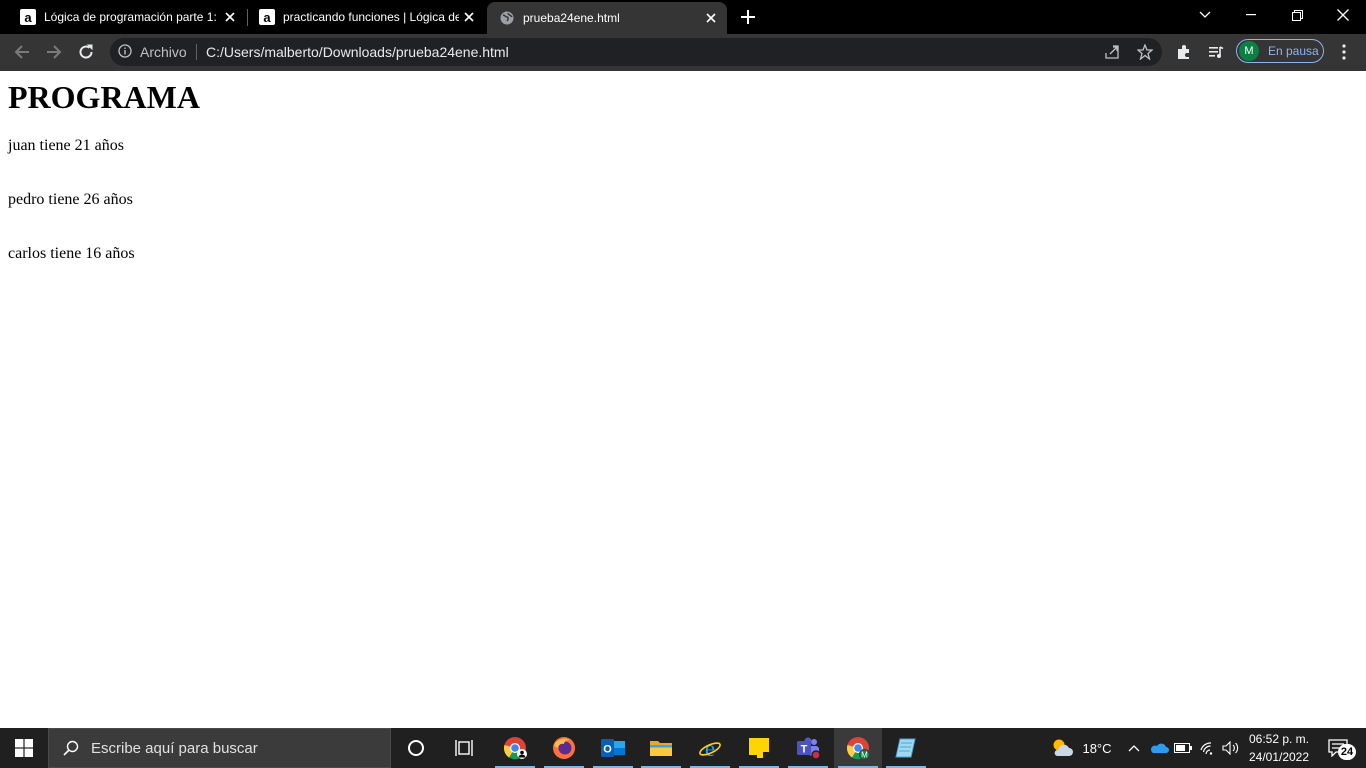 This screenshot has height=768, width=1366. What do you see at coordinates (86, 52) in the screenshot?
I see `reload-button` at bounding box center [86, 52].